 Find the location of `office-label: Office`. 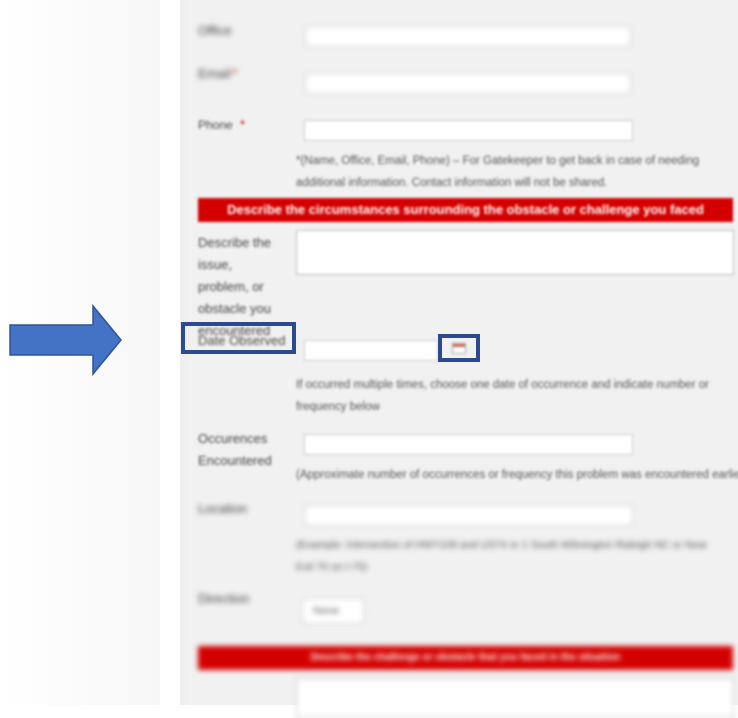

office-label: Office is located at coordinates (215, 30).